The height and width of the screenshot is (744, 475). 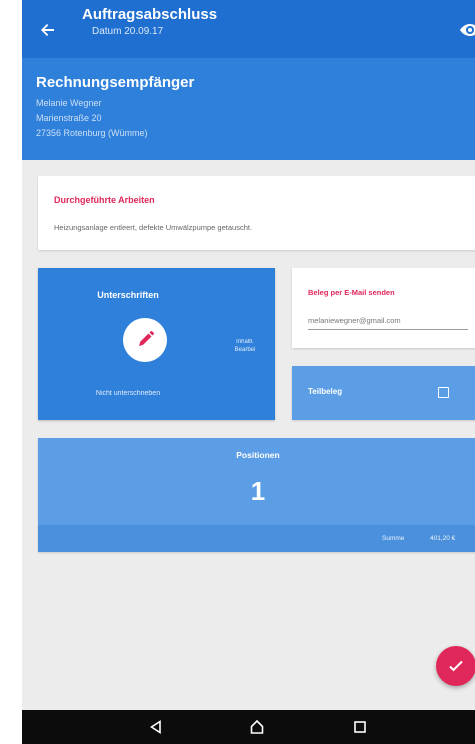 I want to click on check-icon, so click(x=456, y=666).